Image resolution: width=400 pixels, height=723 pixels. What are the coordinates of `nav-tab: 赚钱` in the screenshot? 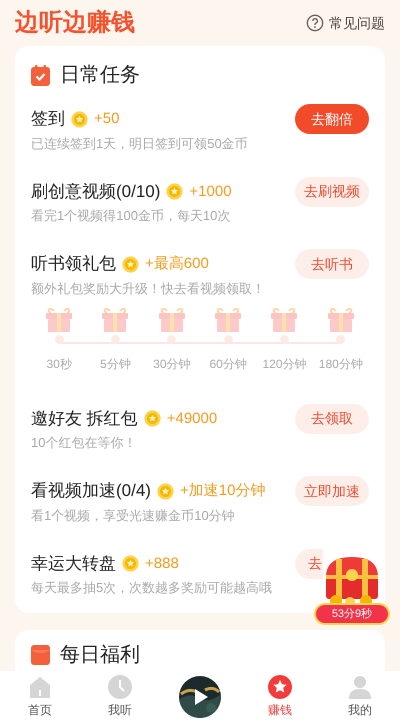 It's located at (280, 697).